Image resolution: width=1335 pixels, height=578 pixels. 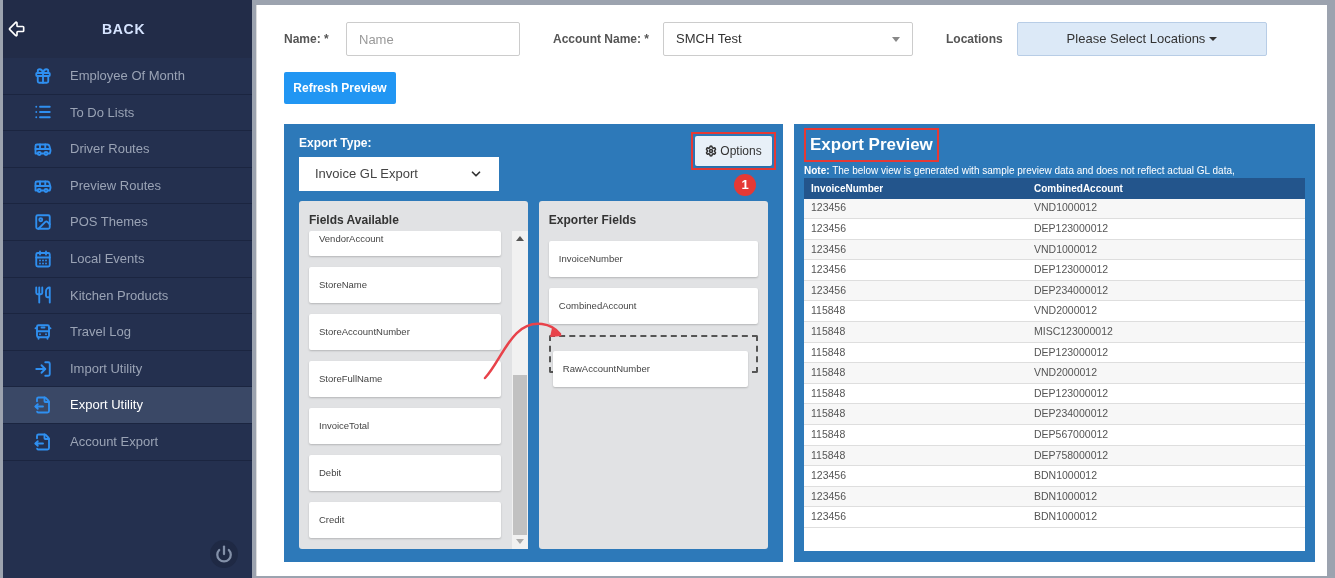 What do you see at coordinates (433, 39) in the screenshot?
I see `name-field: Name` at bounding box center [433, 39].